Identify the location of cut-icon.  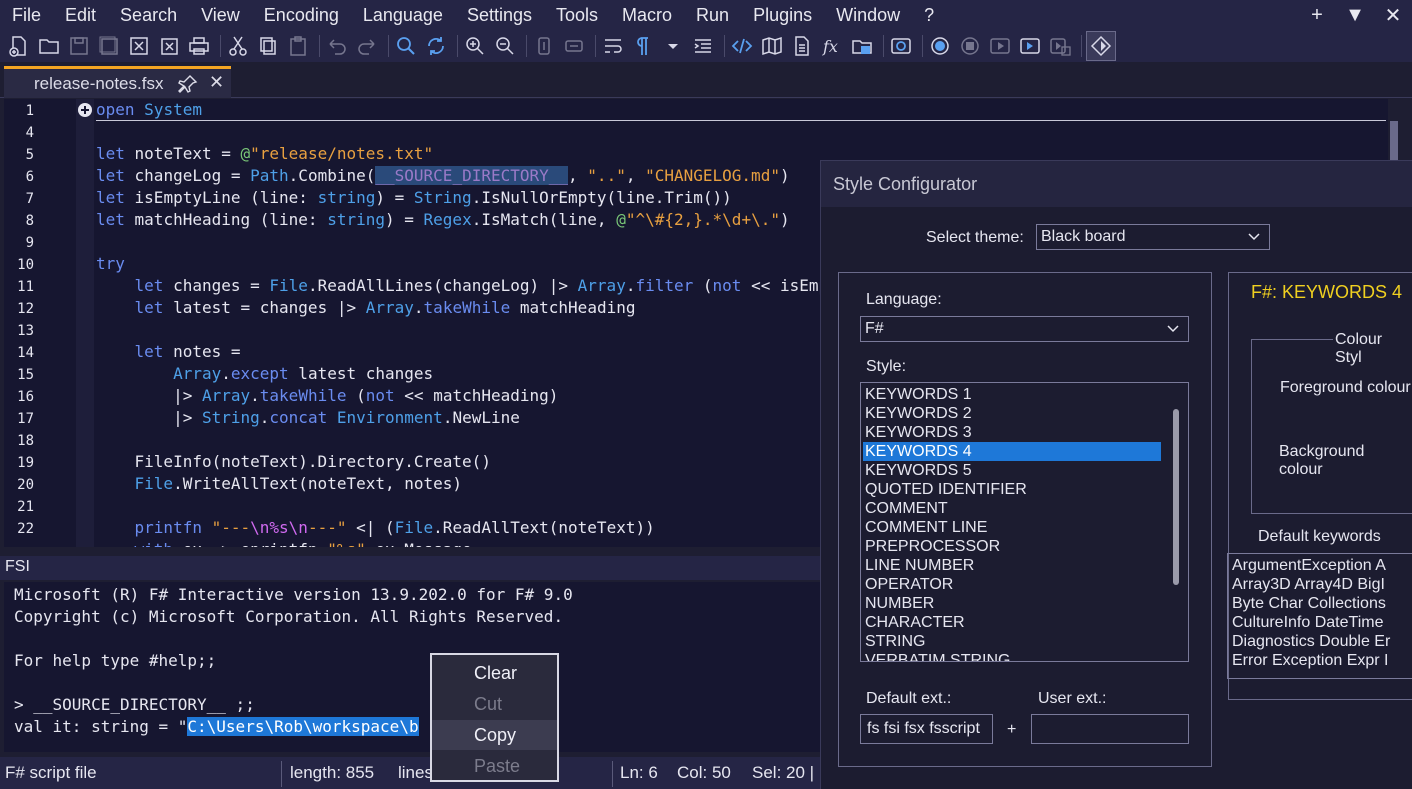
(238, 46).